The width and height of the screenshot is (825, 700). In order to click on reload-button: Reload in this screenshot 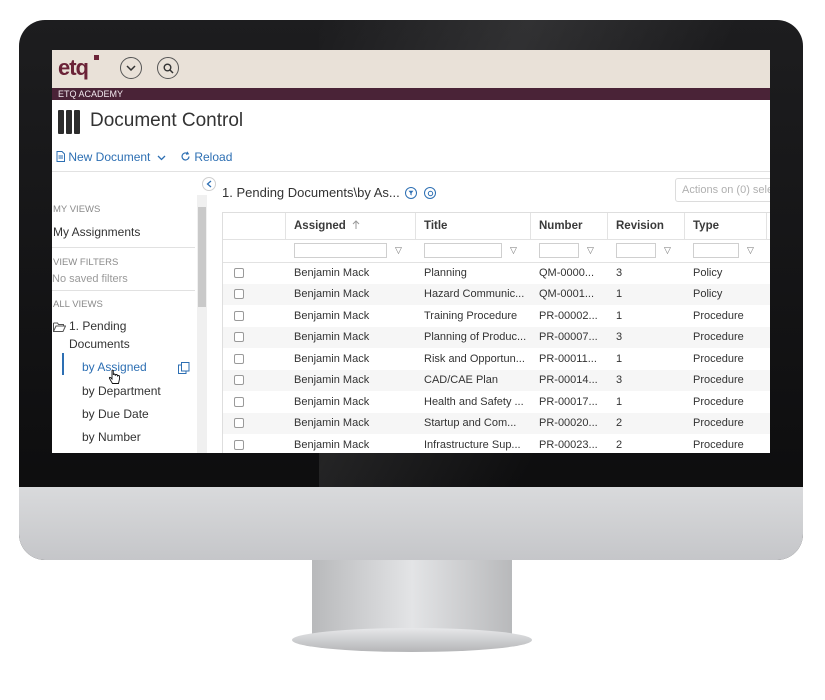, I will do `click(206, 157)`.